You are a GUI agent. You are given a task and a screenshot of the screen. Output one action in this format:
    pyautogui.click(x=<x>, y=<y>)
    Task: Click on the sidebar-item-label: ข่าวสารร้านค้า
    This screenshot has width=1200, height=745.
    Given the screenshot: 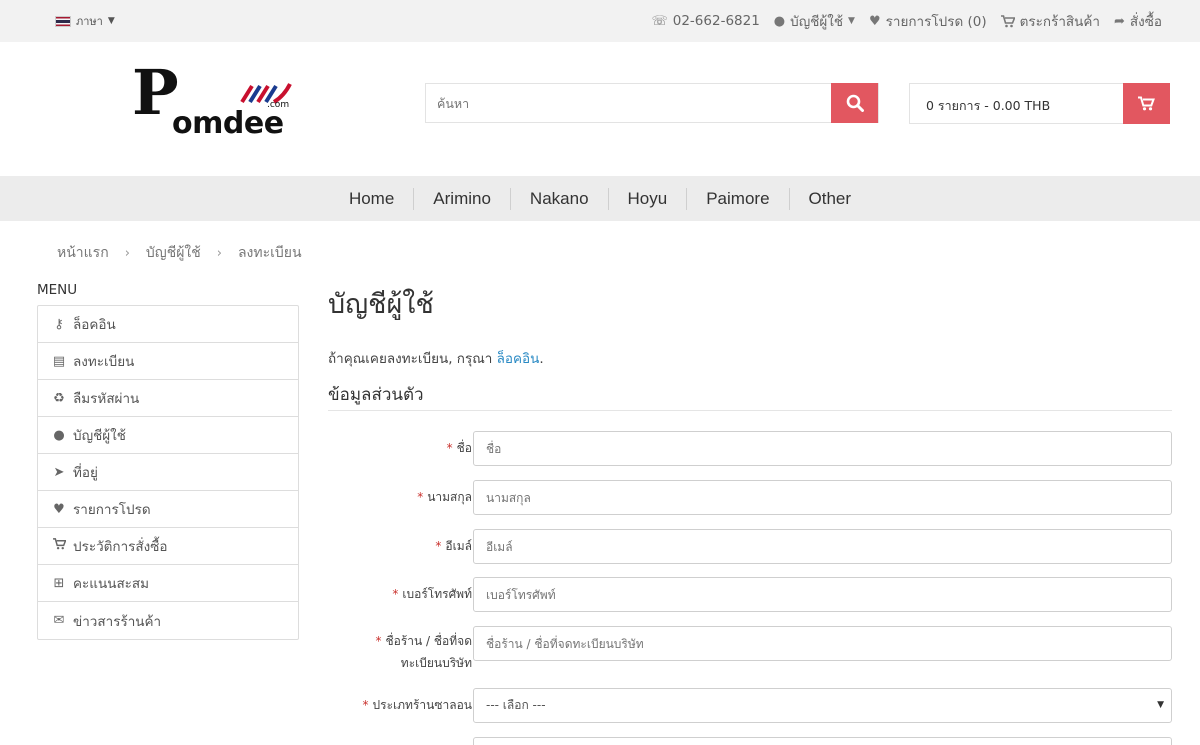 What is the action you would take?
    pyautogui.click(x=117, y=621)
    